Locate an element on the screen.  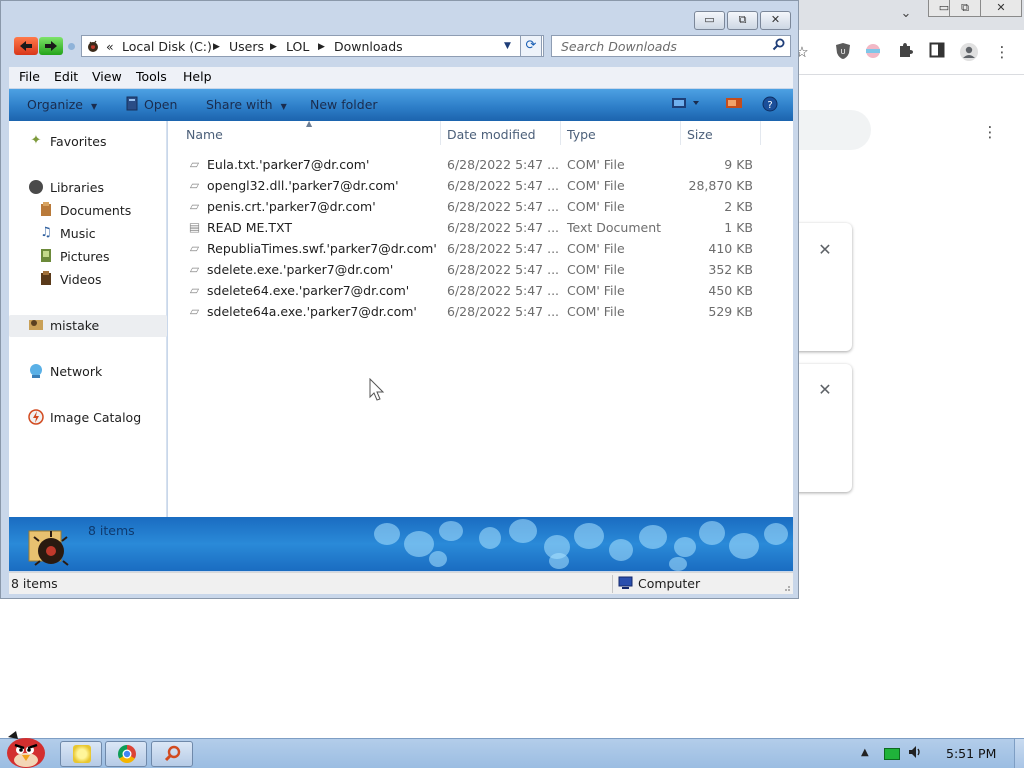
show-desktop-button is located at coordinates (1019, 753).